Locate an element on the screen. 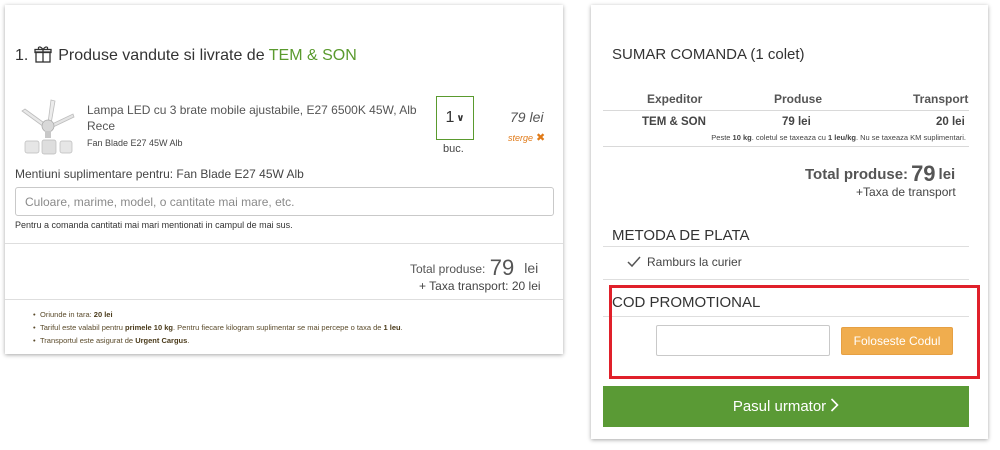  col-header-shipper: Expeditor is located at coordinates (675, 99).